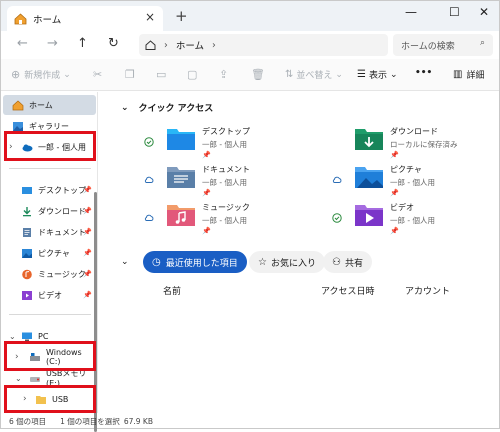 Image resolution: width=500 pixels, height=432 pixels. I want to click on music-icon, so click(27, 274).